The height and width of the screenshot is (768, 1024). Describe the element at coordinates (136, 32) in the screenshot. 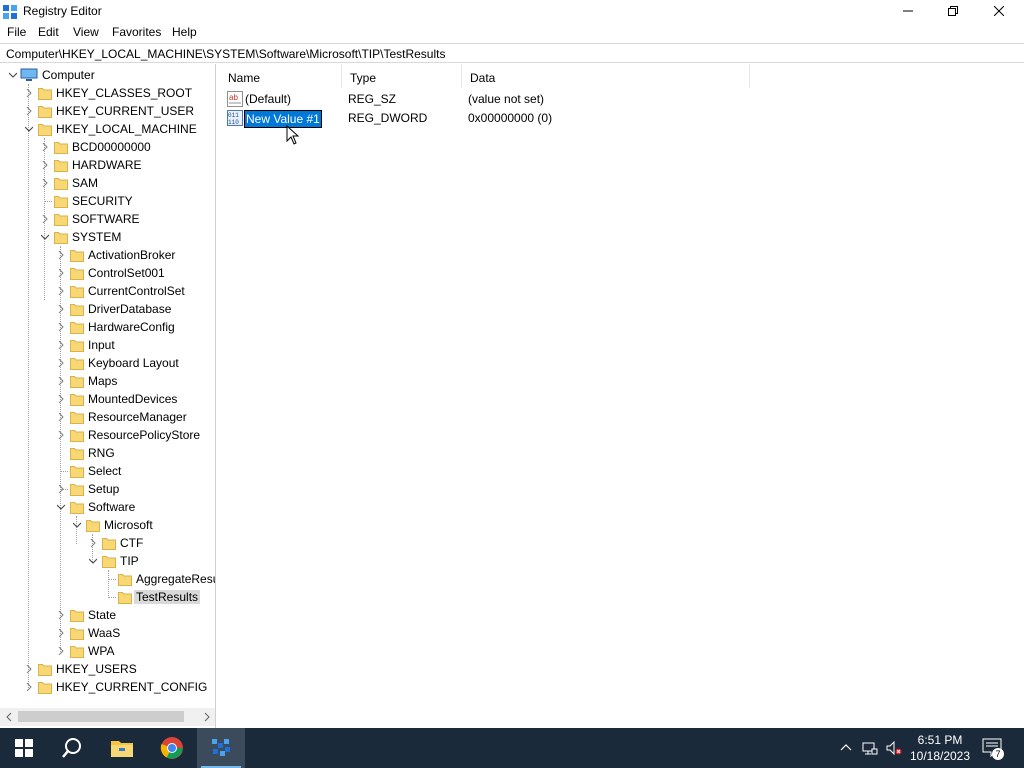

I see `menu-favorites: Favorites` at that location.